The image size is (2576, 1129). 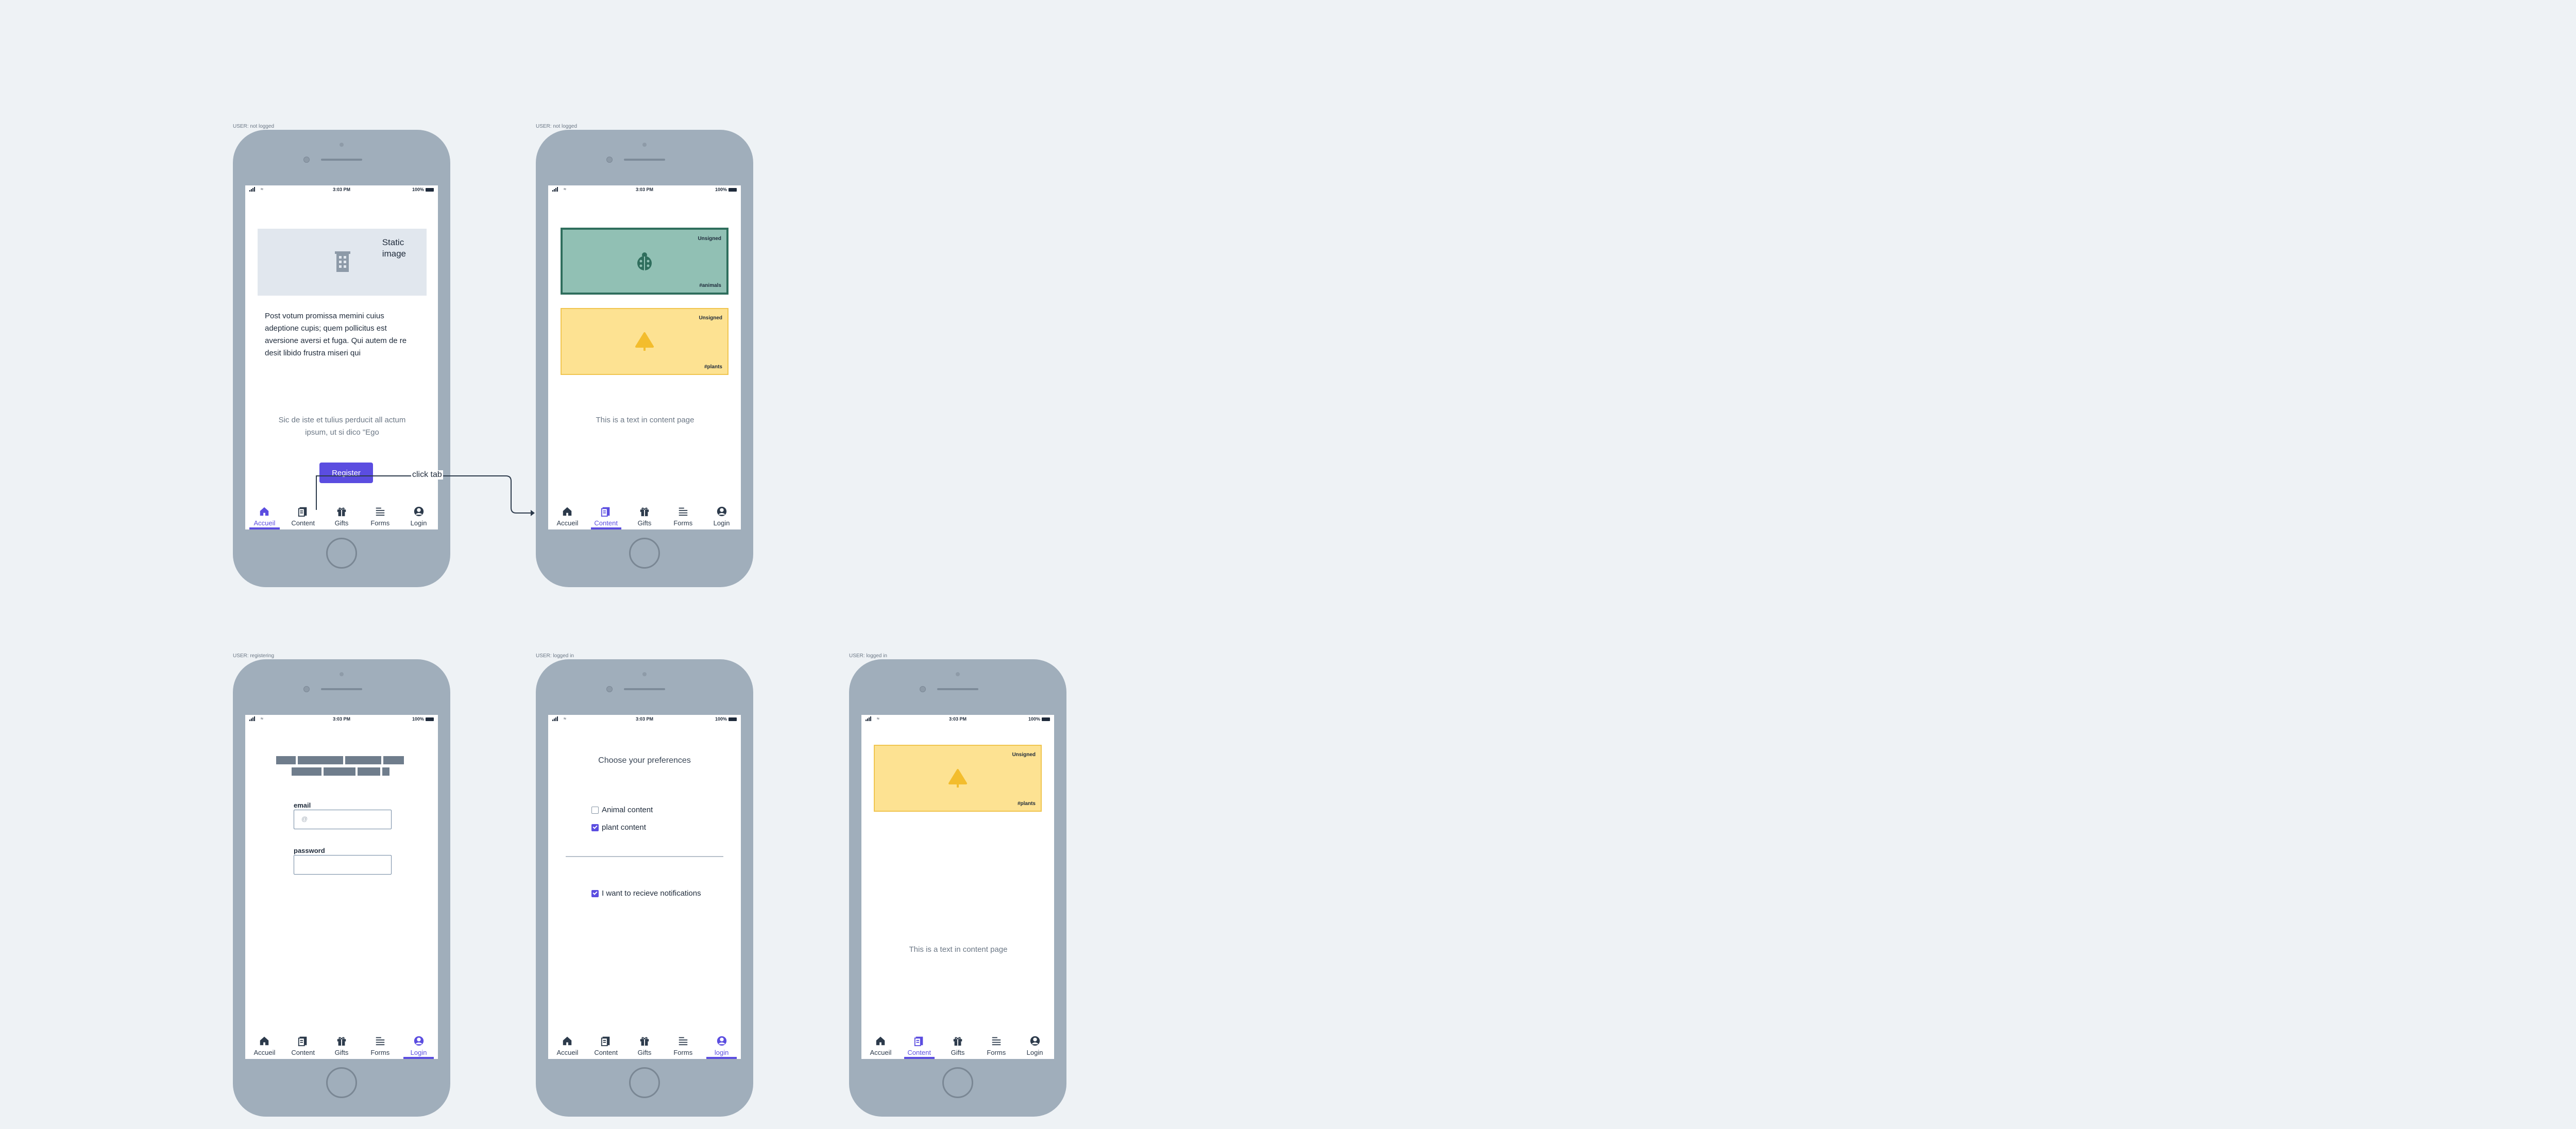 What do you see at coordinates (644, 856) in the screenshot?
I see `divider` at bounding box center [644, 856].